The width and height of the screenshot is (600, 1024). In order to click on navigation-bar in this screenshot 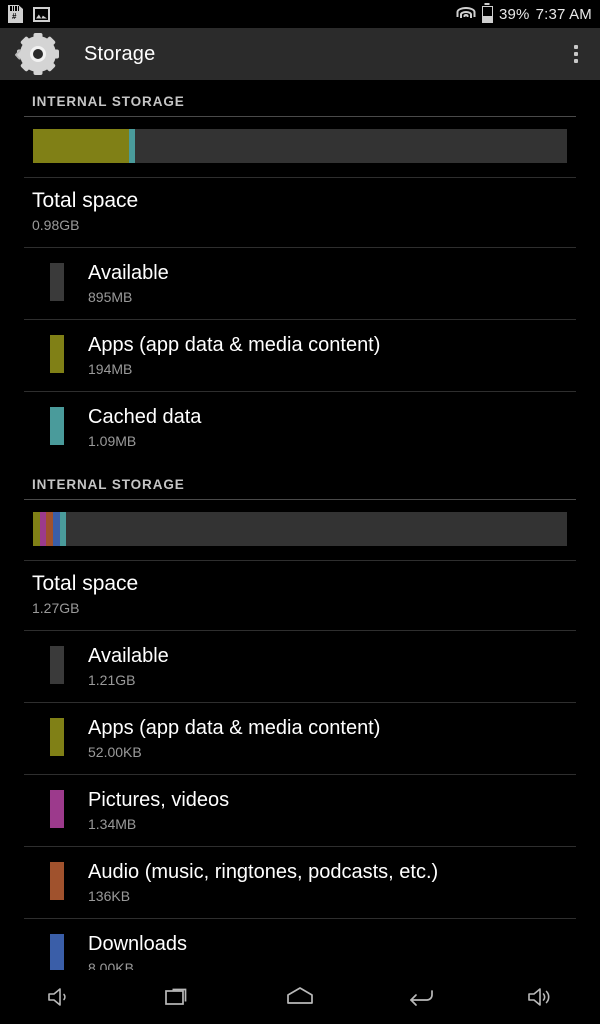, I will do `click(300, 997)`.